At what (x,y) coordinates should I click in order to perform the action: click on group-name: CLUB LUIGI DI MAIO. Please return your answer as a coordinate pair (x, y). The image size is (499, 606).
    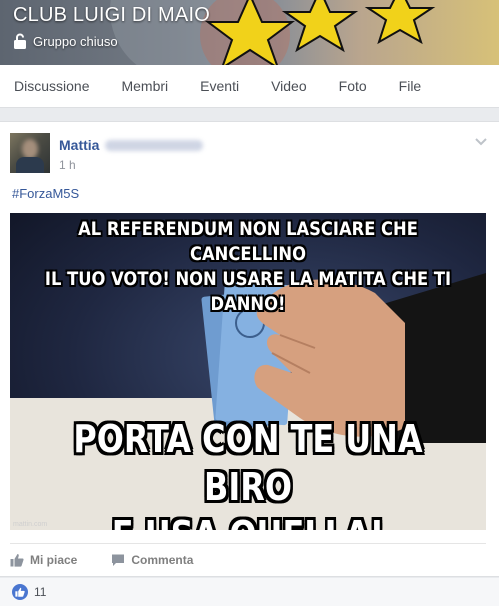
    Looking at the image, I should click on (111, 15).